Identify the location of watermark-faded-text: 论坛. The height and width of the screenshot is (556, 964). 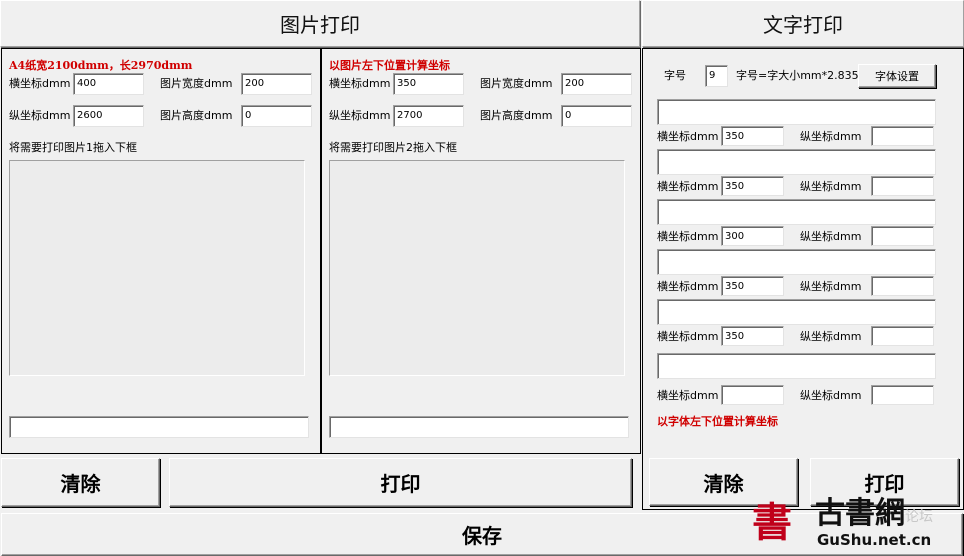
(919, 517).